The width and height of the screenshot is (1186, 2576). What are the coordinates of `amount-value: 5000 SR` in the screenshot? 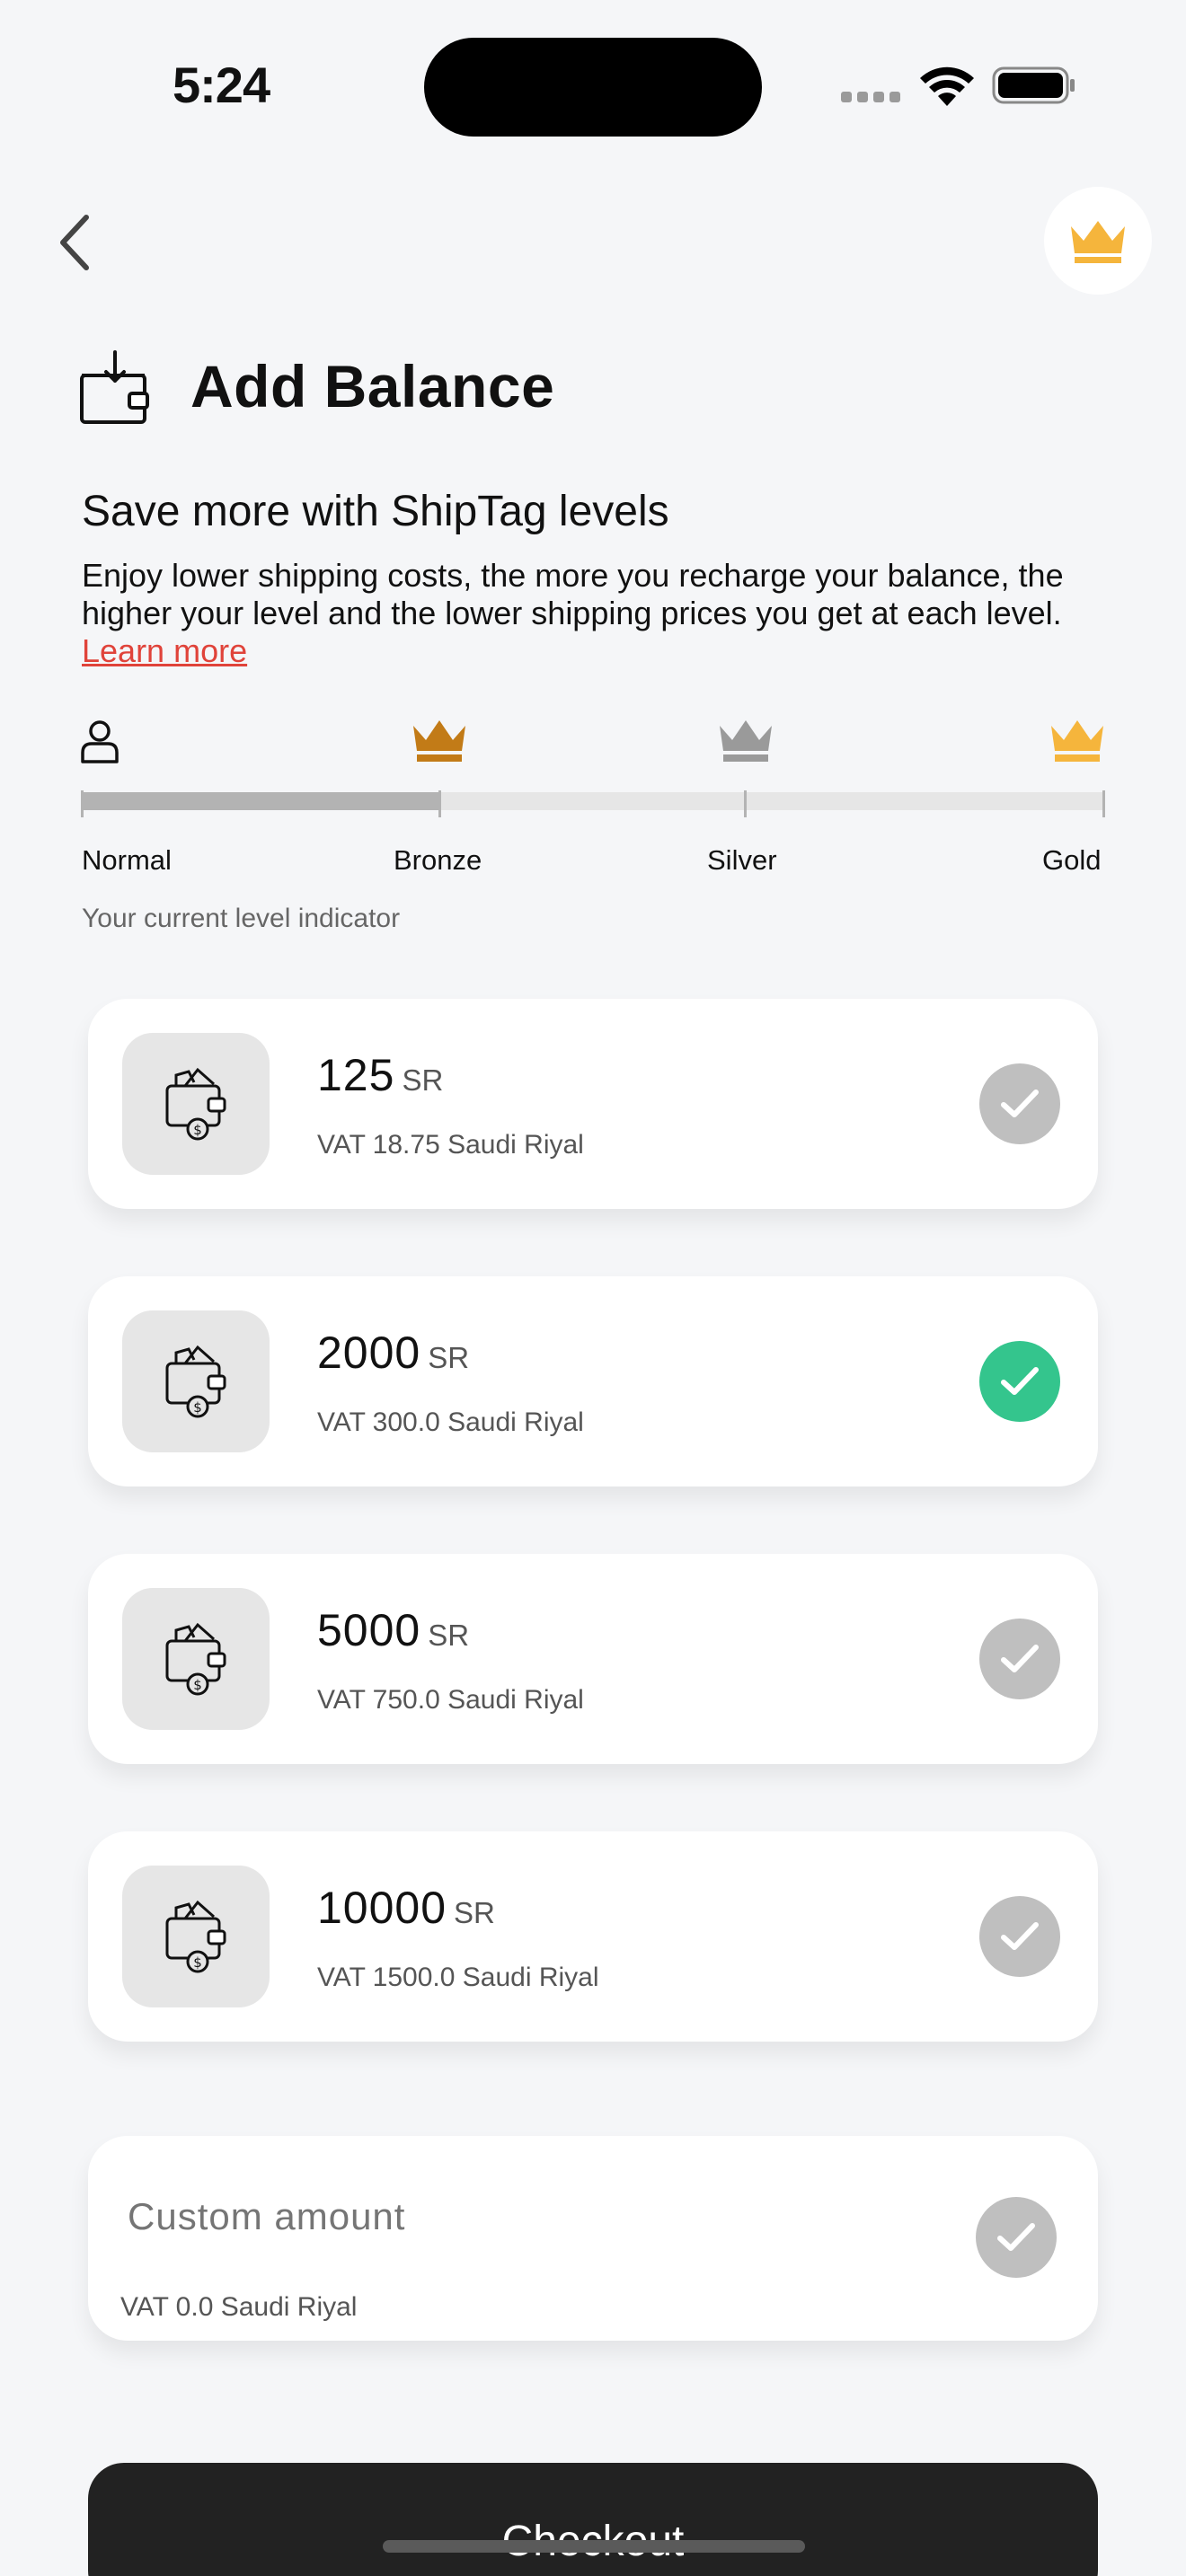 It's located at (393, 1630).